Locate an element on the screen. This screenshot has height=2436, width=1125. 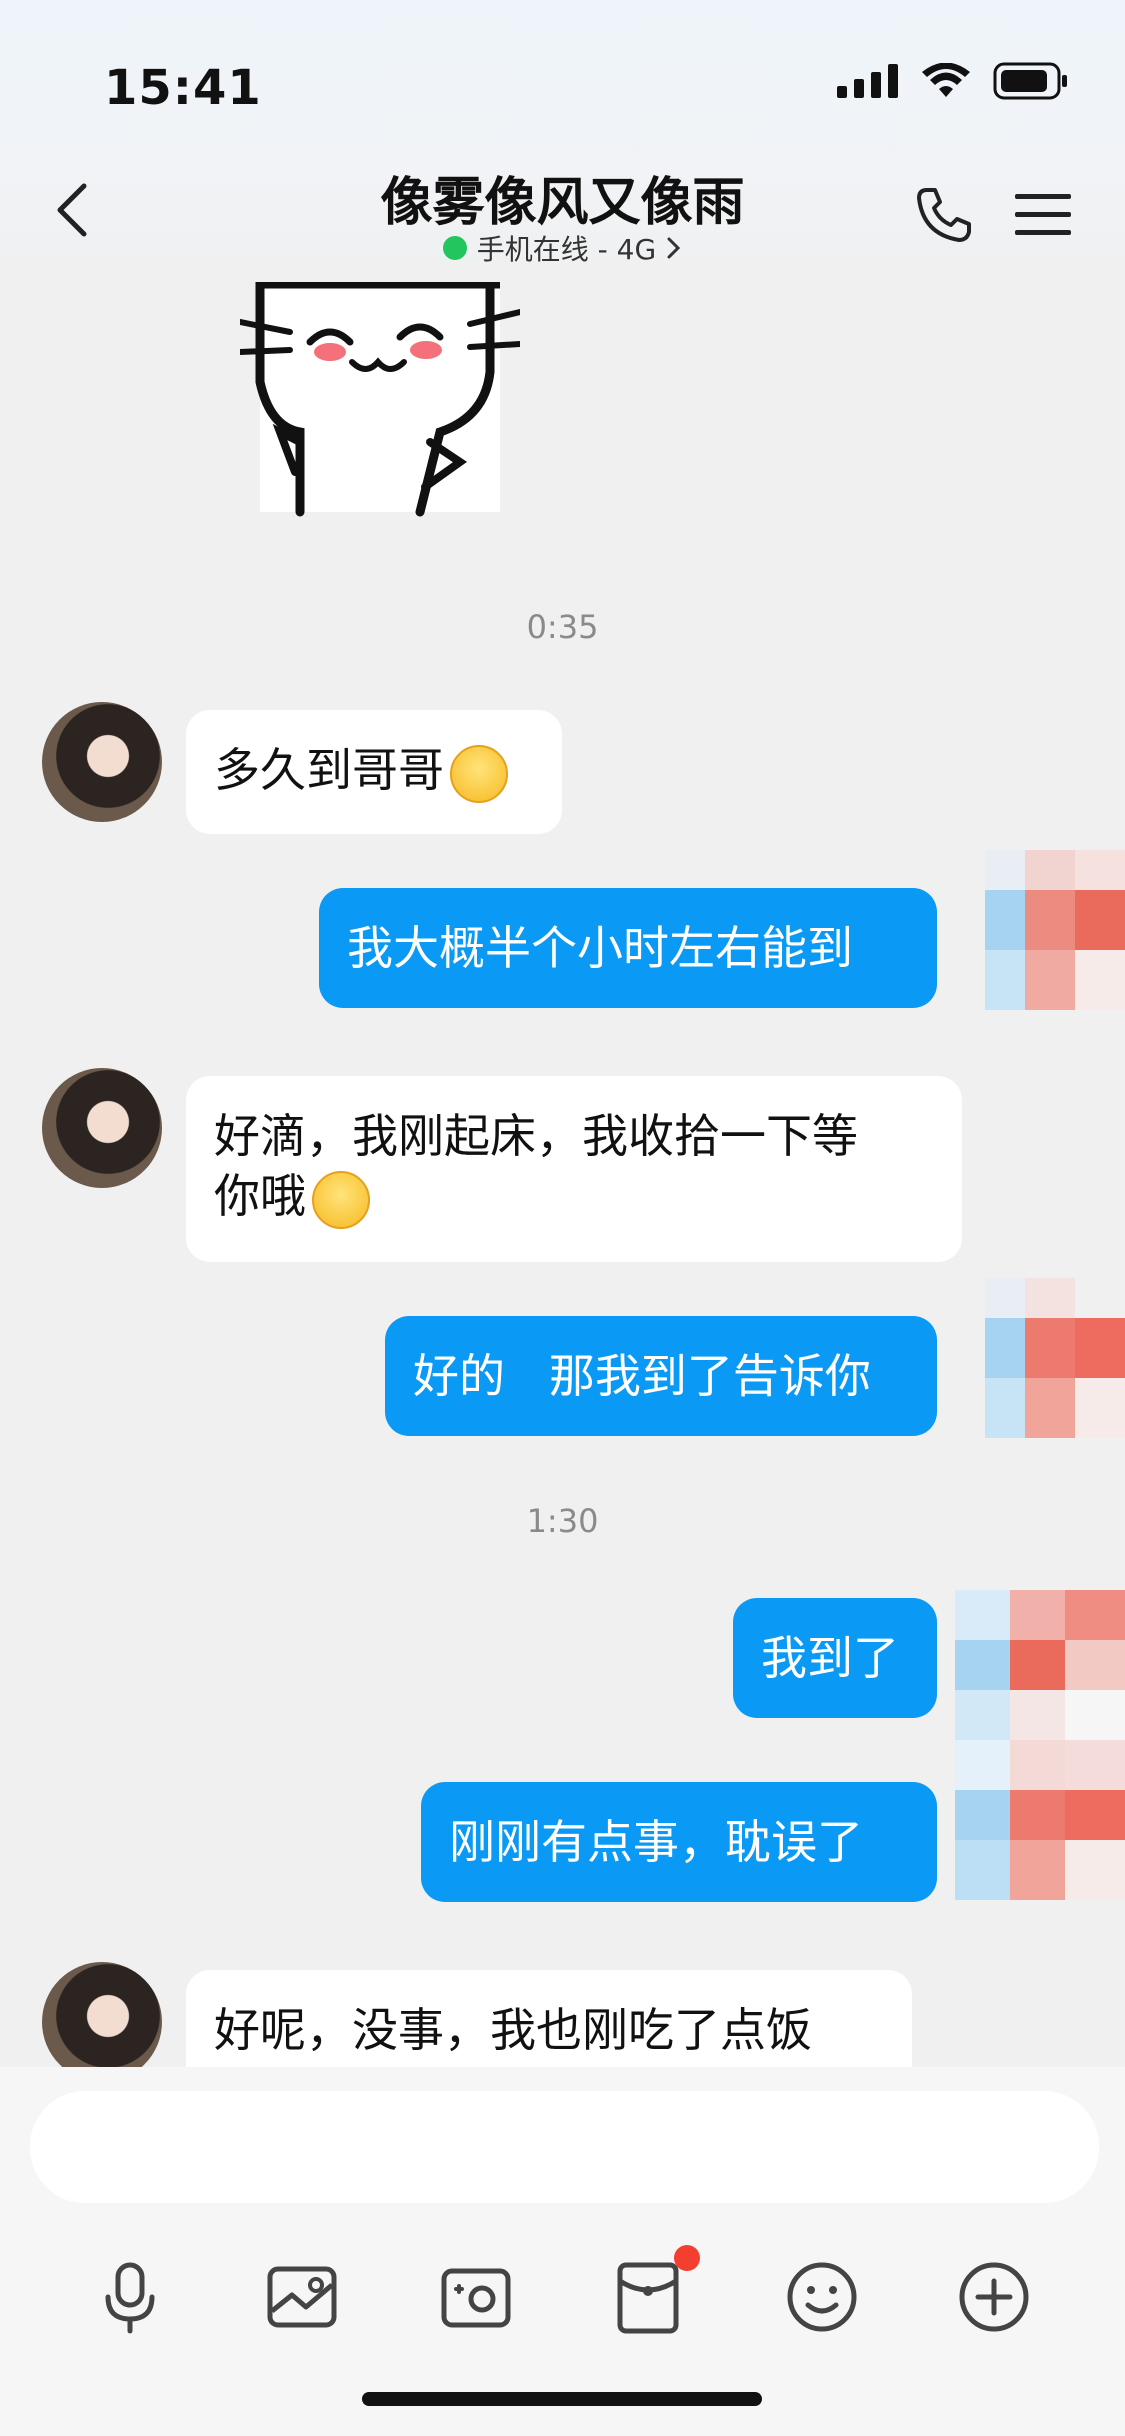
home-indicator is located at coordinates (562, 2399).